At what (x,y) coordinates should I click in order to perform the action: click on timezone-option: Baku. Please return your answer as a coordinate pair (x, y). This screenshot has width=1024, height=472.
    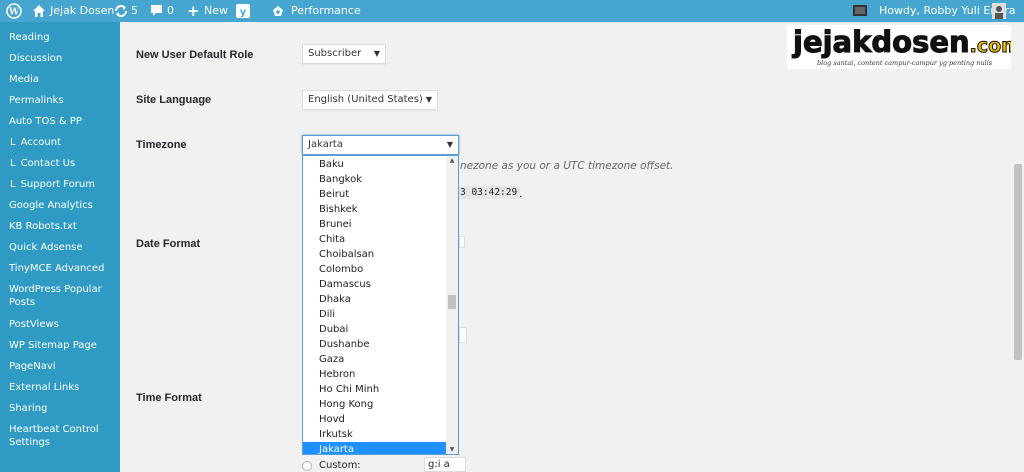
    Looking at the image, I should click on (374, 164).